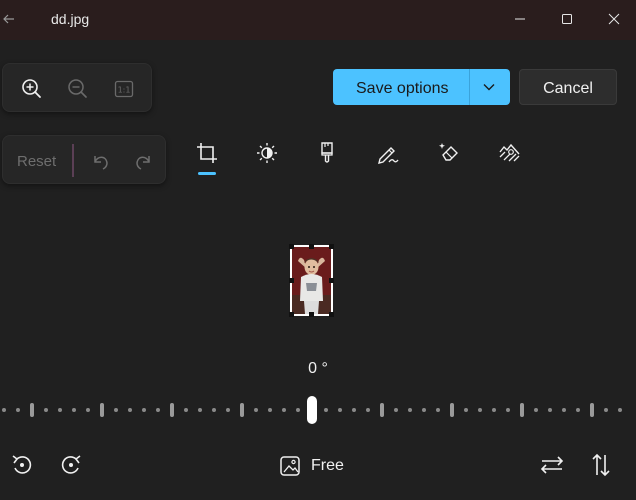 The height and width of the screenshot is (500, 636). What do you see at coordinates (36, 161) in the screenshot?
I see `reset-button: Reset` at bounding box center [36, 161].